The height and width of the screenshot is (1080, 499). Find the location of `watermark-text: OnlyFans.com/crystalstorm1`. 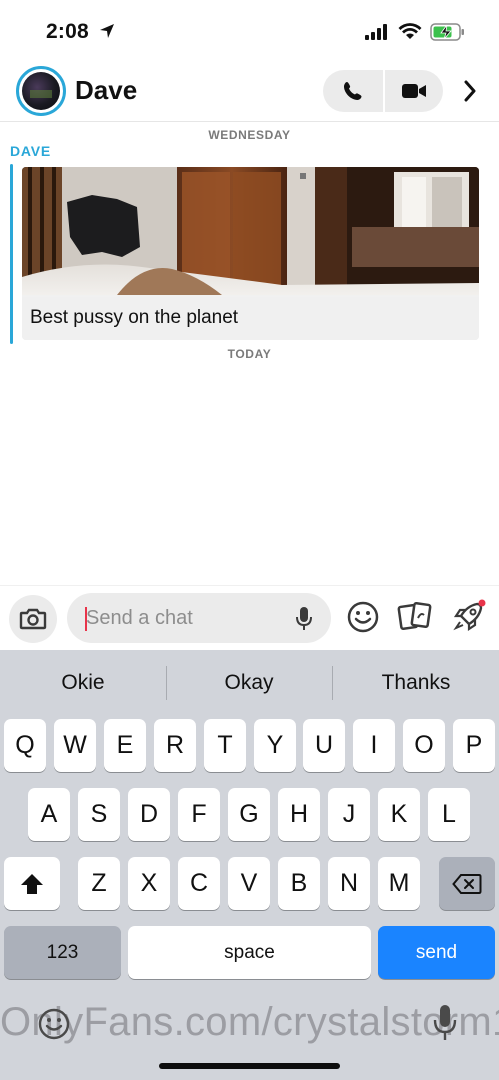

watermark-text: OnlyFans.com/crystalstorm1 is located at coordinates (249, 1022).